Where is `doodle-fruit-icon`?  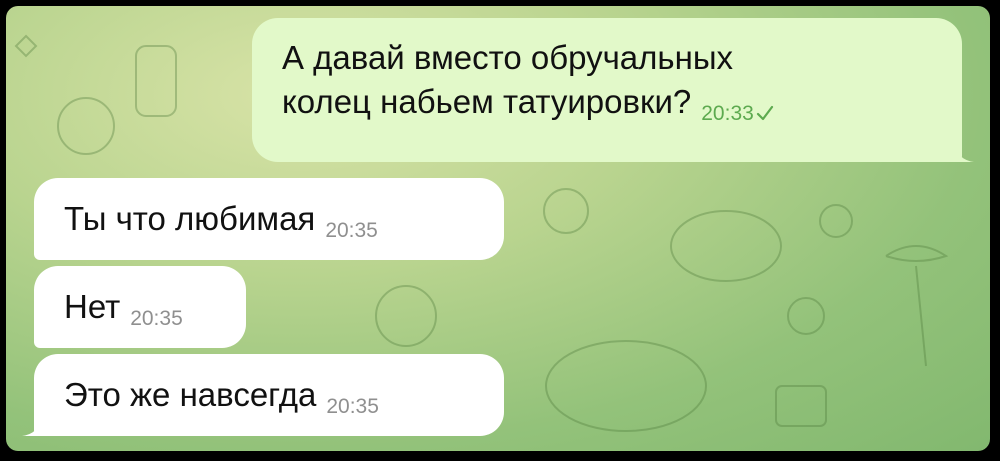 doodle-fruit-icon is located at coordinates (836, 221).